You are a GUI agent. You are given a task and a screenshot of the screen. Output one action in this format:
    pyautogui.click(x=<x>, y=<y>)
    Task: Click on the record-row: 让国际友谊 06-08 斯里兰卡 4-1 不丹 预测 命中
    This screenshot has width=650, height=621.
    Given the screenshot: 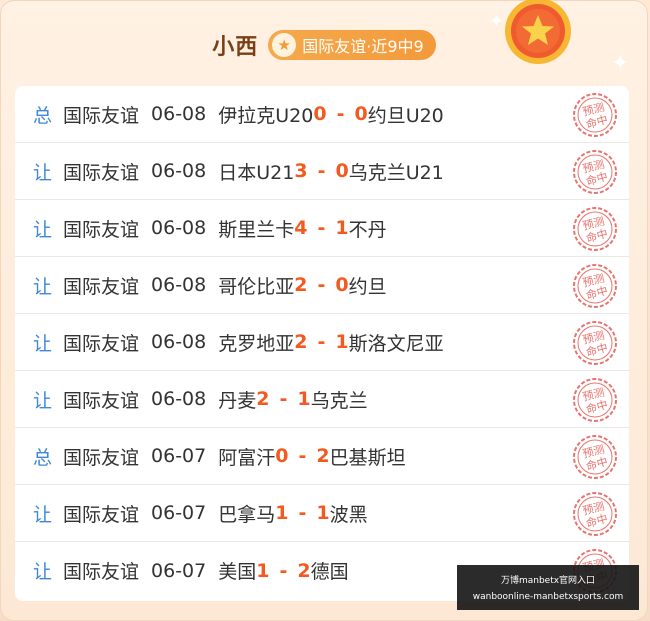 What is the action you would take?
    pyautogui.click(x=322, y=228)
    